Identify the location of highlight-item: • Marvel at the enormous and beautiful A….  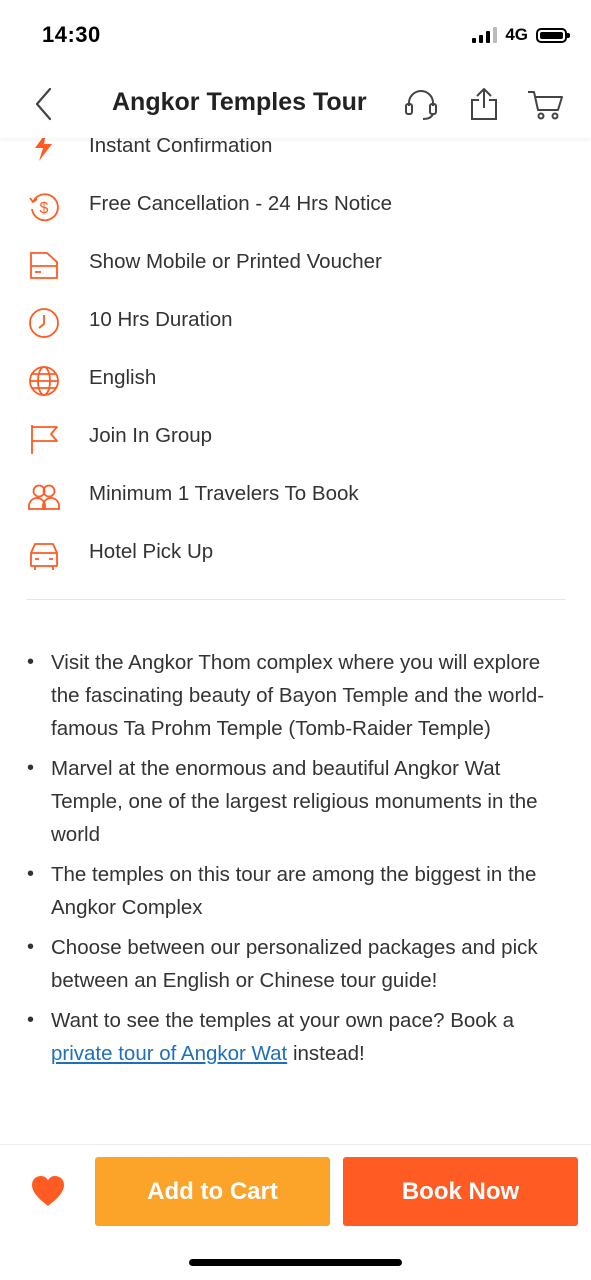
(282, 801).